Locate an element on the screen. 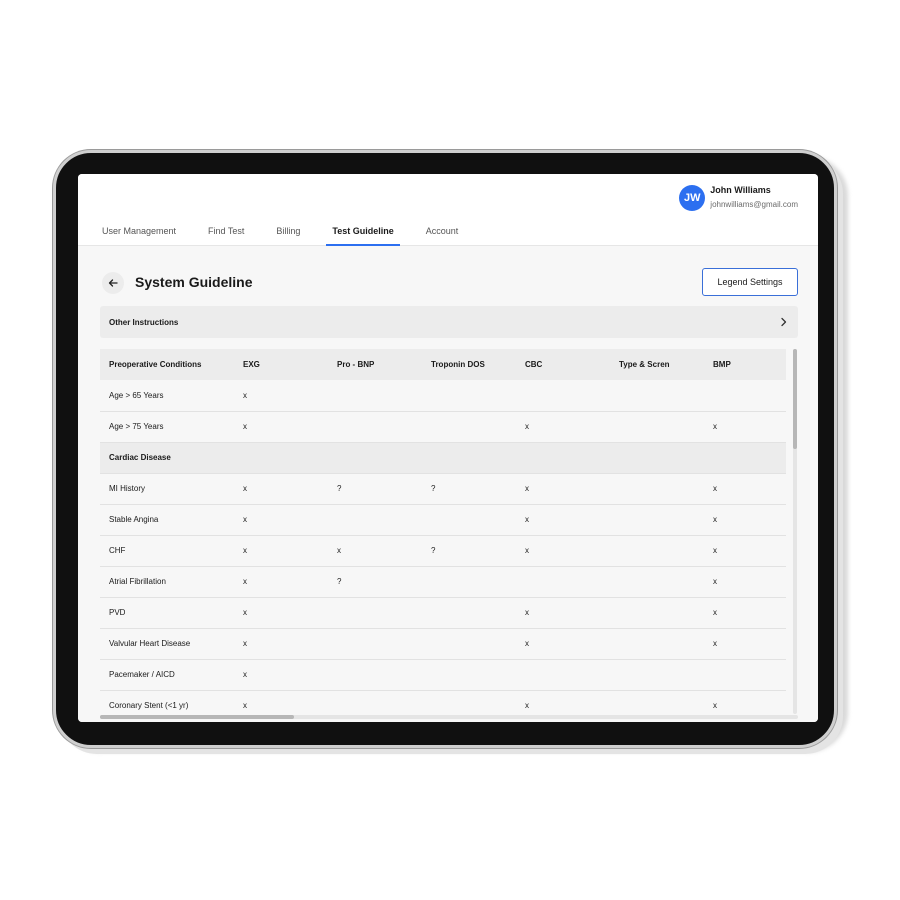  table-row: MI History x?? x x is located at coordinates (443, 488).